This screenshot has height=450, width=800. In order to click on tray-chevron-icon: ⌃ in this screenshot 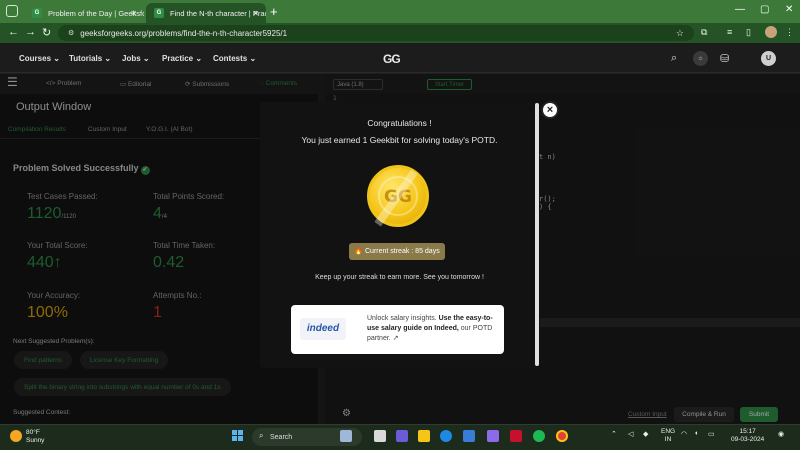, I will do `click(614, 434)`.